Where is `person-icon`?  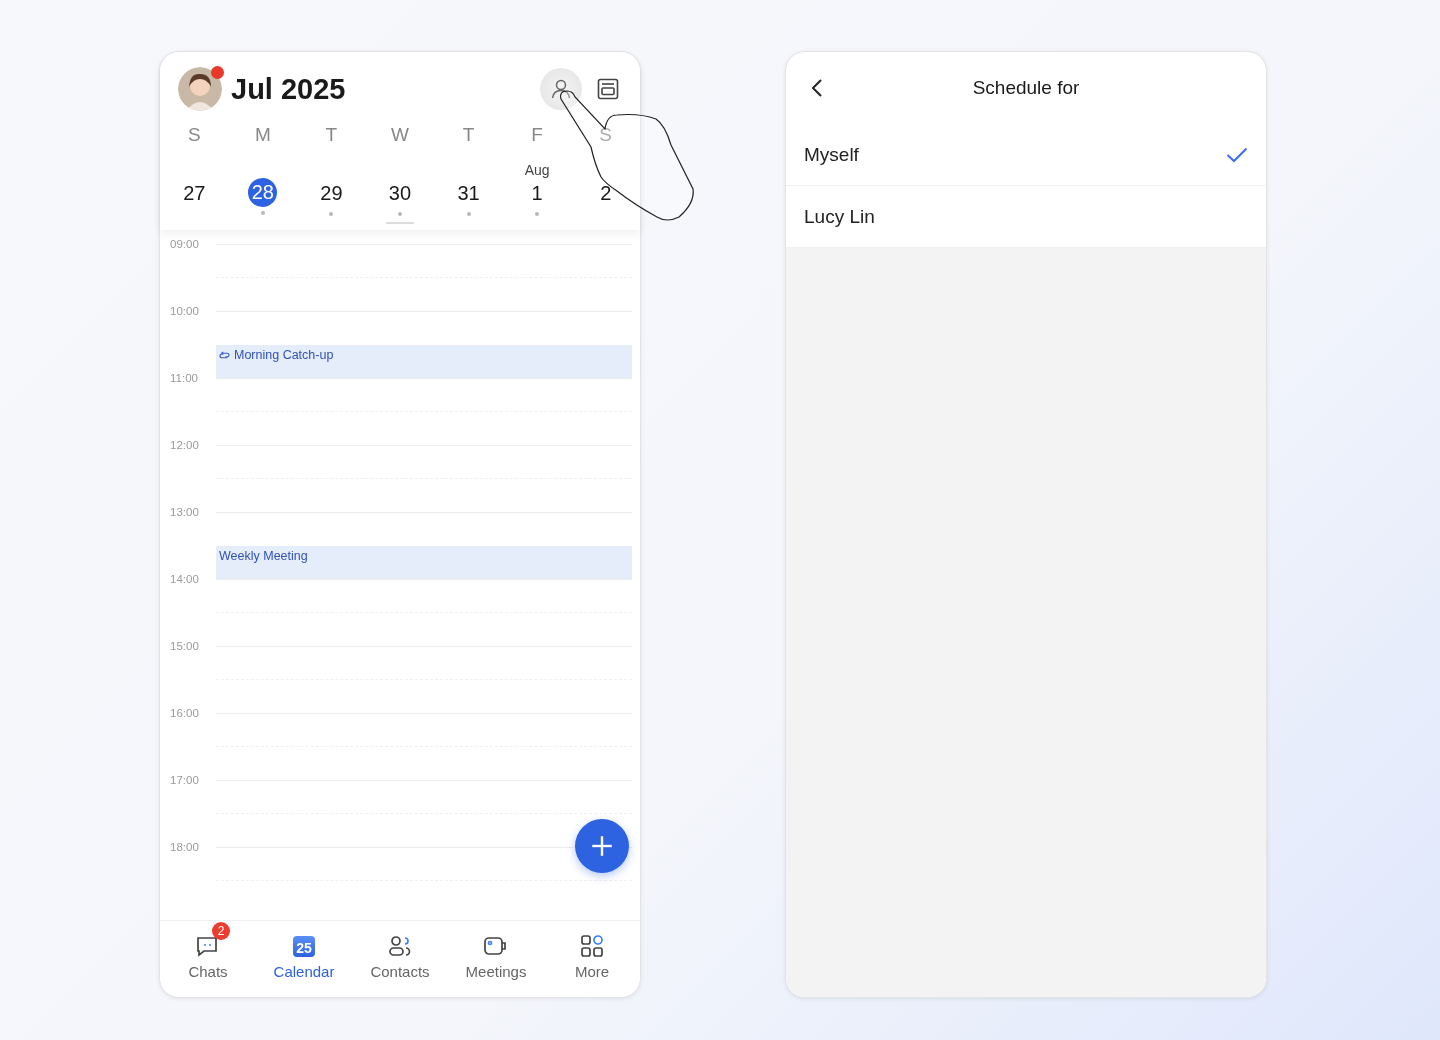
person-icon is located at coordinates (561, 89).